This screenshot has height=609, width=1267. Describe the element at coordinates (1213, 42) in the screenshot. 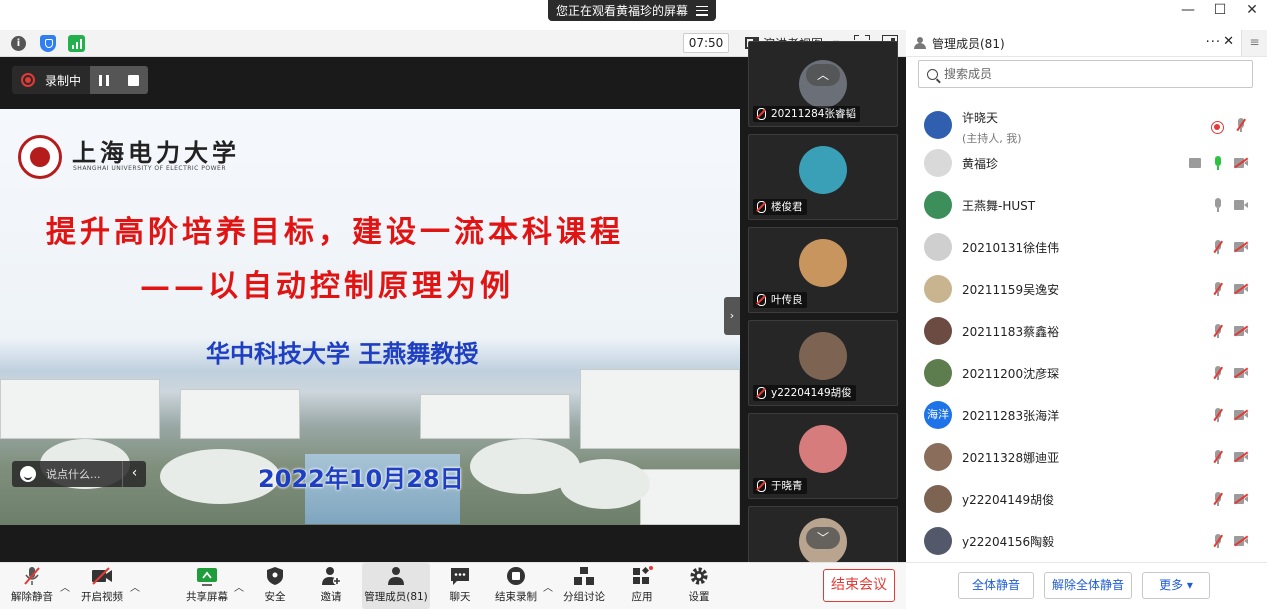

I see `more-options-icon: ···` at that location.